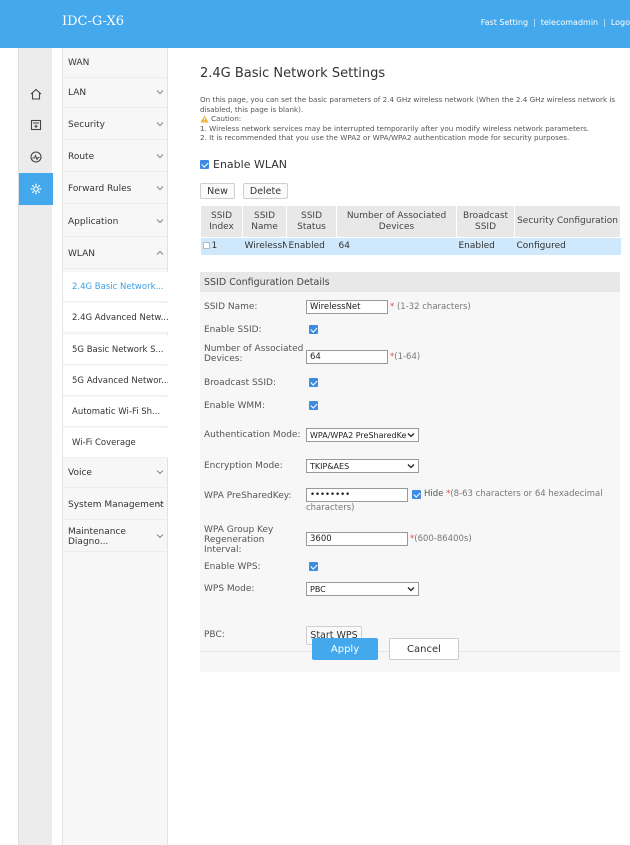  Describe the element at coordinates (204, 164) in the screenshot. I see `enable-wlan-checkbox` at that location.